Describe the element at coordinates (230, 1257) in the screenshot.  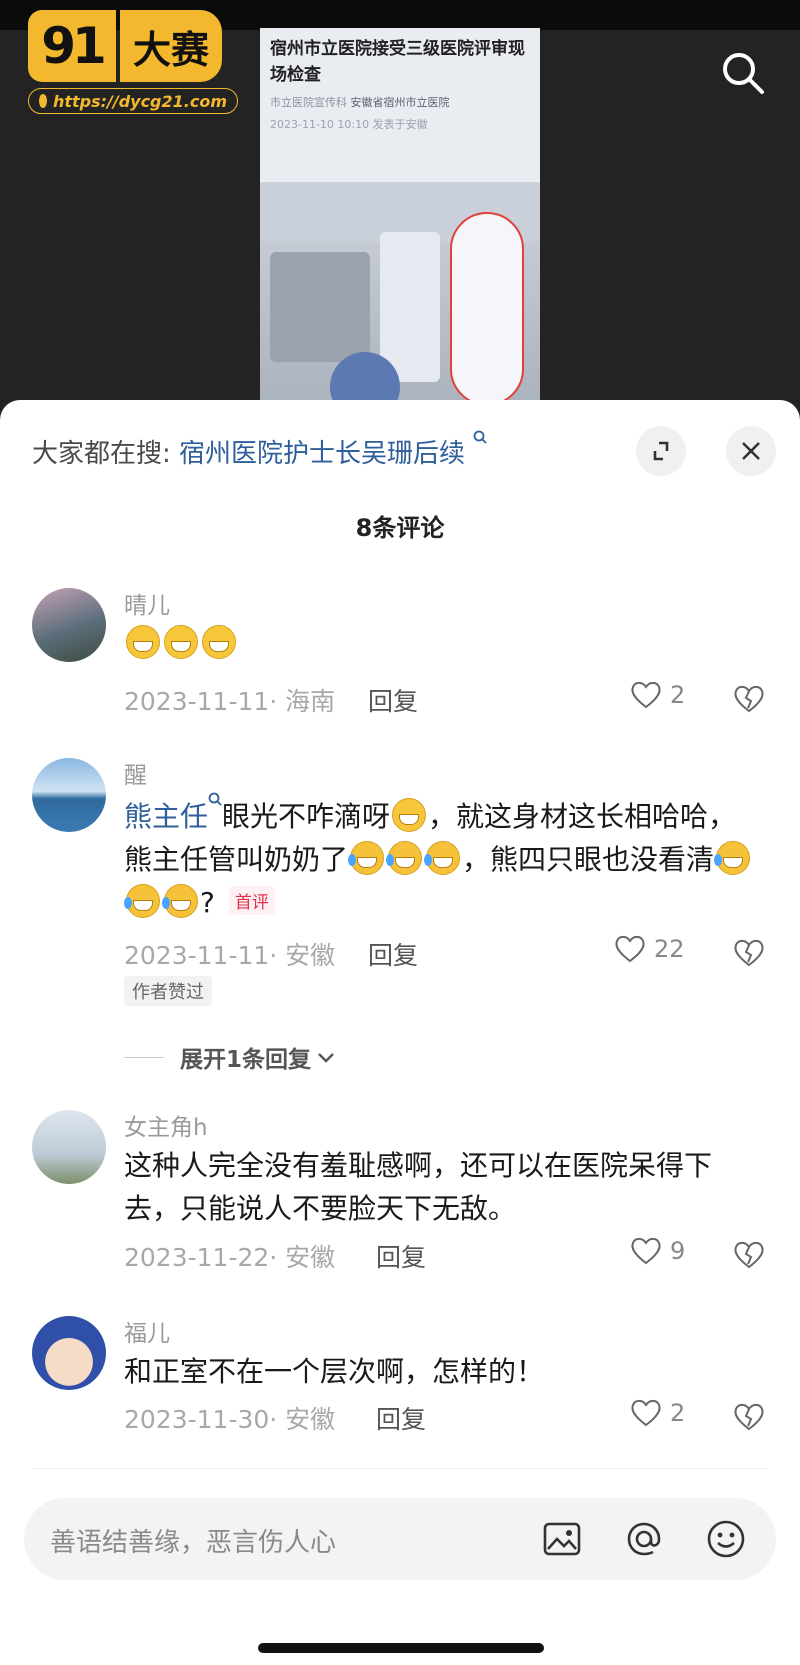
I see `comment-date: 2023-11-22· 安徽` at that location.